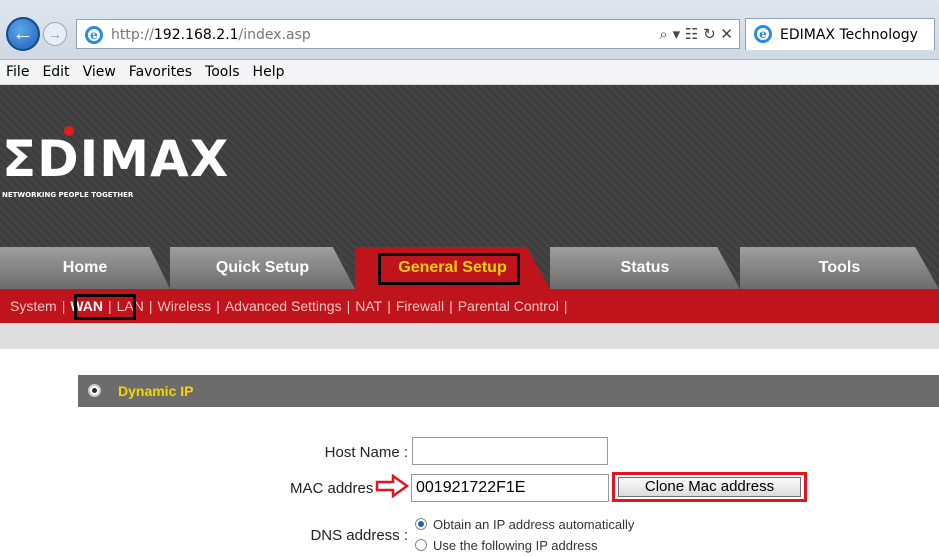 The image size is (939, 556). Describe the element at coordinates (156, 391) in the screenshot. I see `section-title: Dynamic IP` at that location.